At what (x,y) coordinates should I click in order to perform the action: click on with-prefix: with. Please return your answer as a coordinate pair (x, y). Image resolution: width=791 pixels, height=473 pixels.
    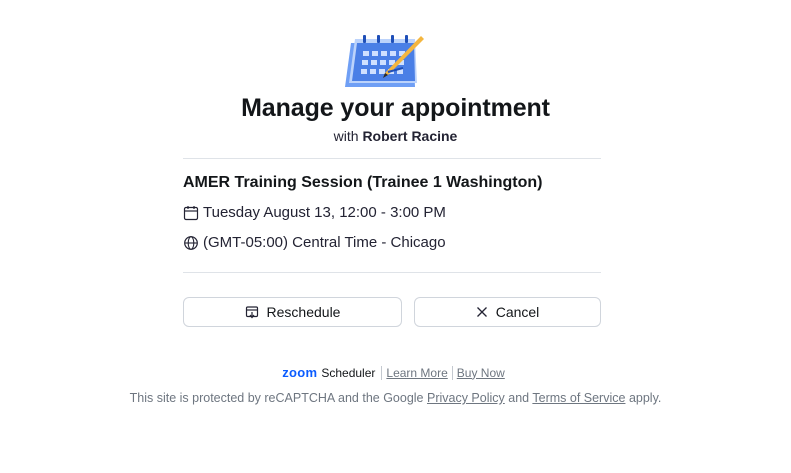
    Looking at the image, I should click on (346, 136).